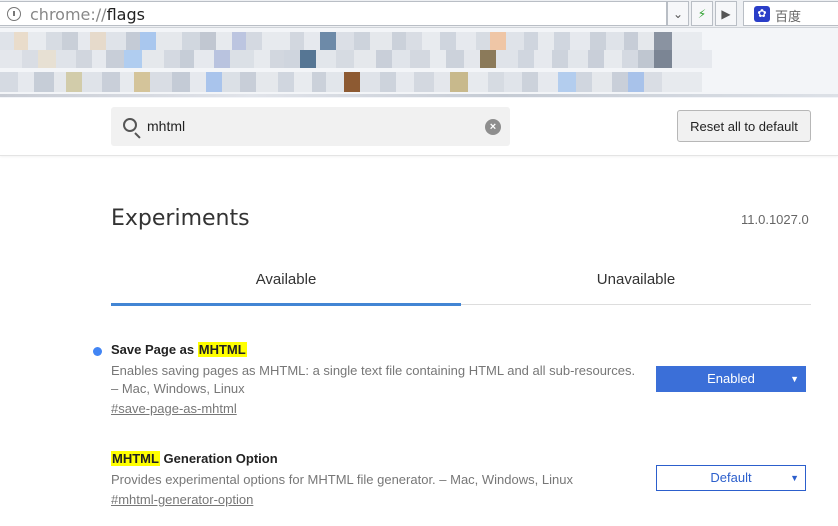 This screenshot has width=838, height=526. I want to click on speed-mode-button: ⚡, so click(702, 13).